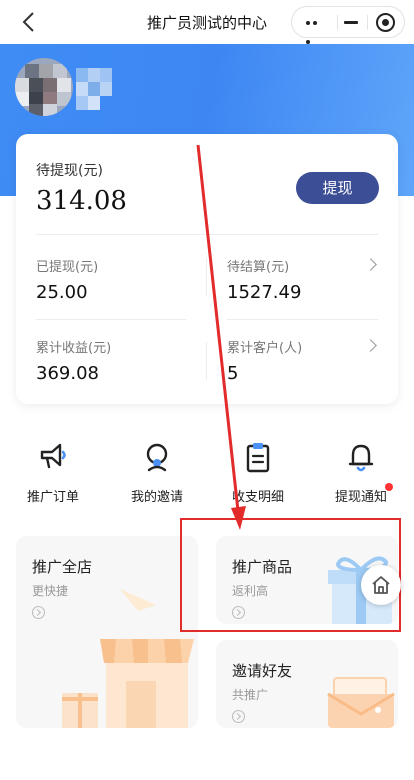  What do you see at coordinates (316, 32) in the screenshot?
I see `more-dots-icon` at bounding box center [316, 32].